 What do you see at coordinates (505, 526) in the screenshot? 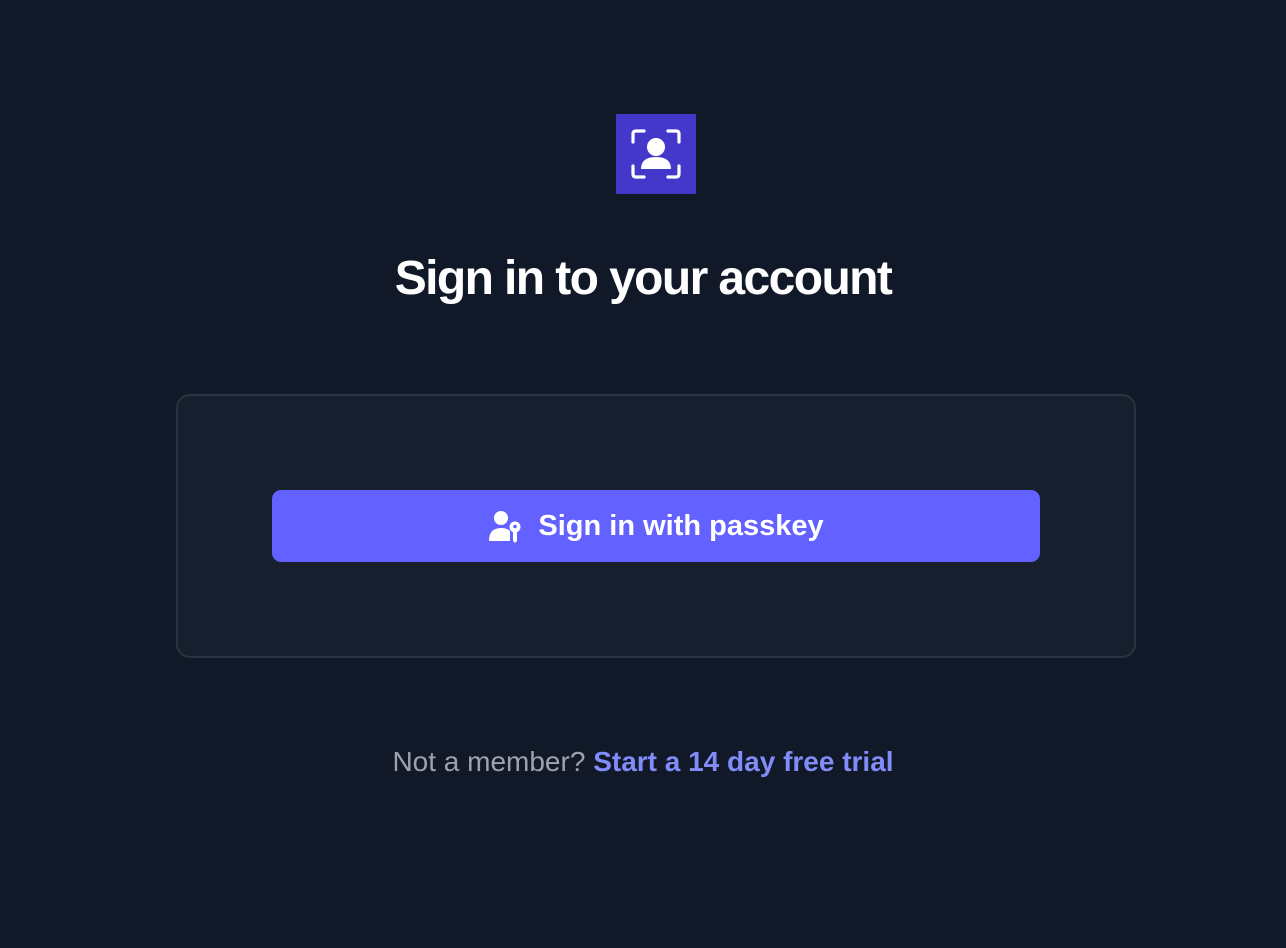
I see `user-key-icon` at bounding box center [505, 526].